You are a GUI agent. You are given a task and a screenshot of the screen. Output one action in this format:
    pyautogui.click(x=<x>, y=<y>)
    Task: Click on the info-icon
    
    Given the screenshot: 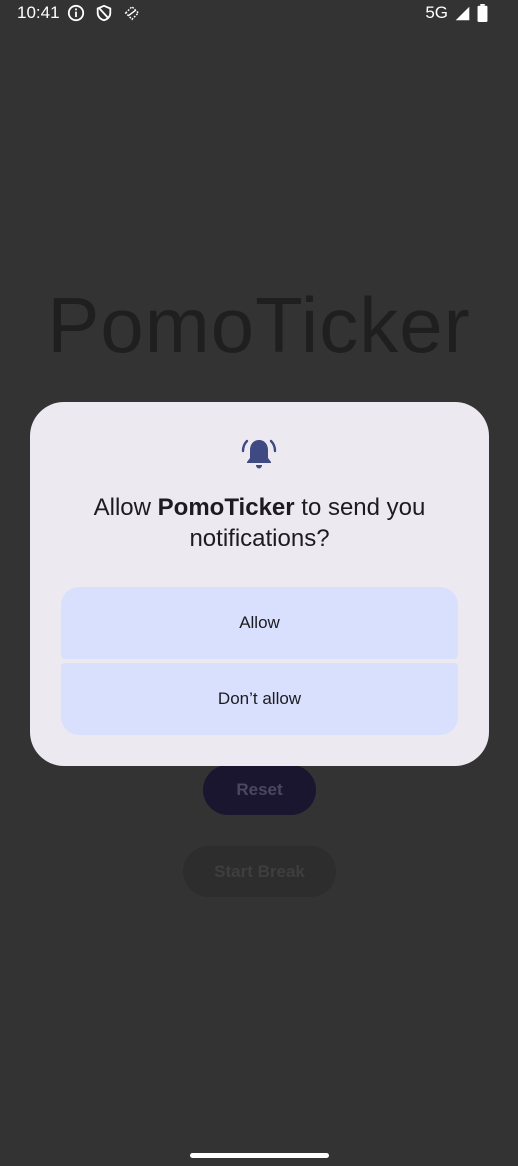 What is the action you would take?
    pyautogui.click(x=76, y=13)
    